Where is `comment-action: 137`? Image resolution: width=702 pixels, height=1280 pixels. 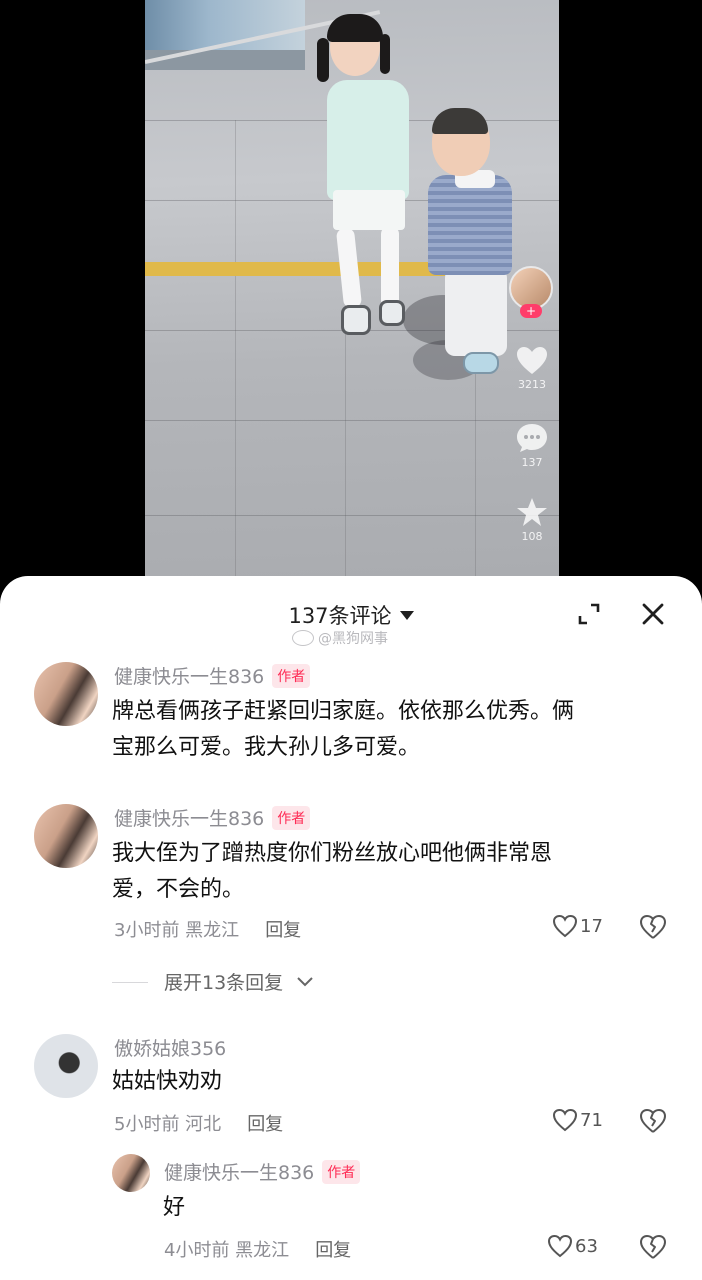
comment-action: 137 is located at coordinates (532, 445).